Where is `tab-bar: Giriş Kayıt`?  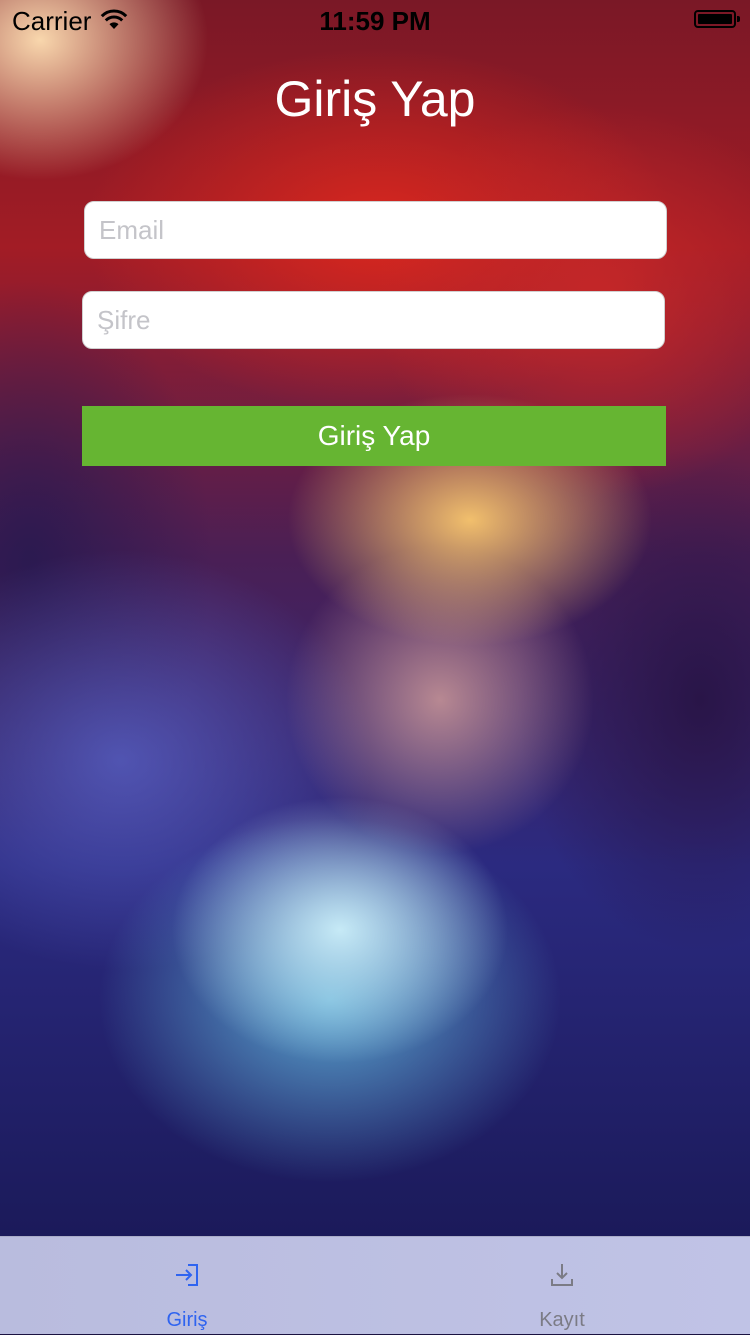
tab-bar: Giriş Kayıt is located at coordinates (375, 1285).